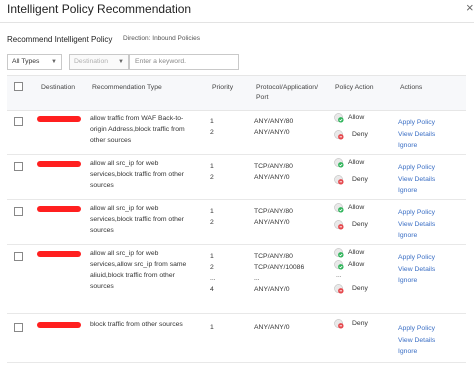 This screenshot has width=474, height=367. What do you see at coordinates (411, 87) in the screenshot?
I see `column-actions: Actions` at bounding box center [411, 87].